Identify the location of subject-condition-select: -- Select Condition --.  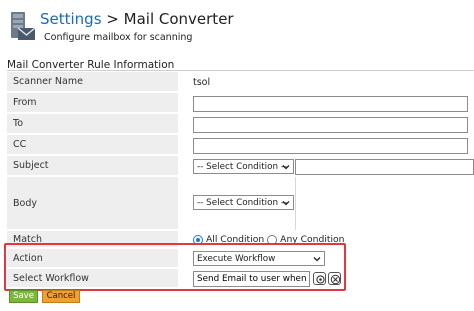
(243, 166).